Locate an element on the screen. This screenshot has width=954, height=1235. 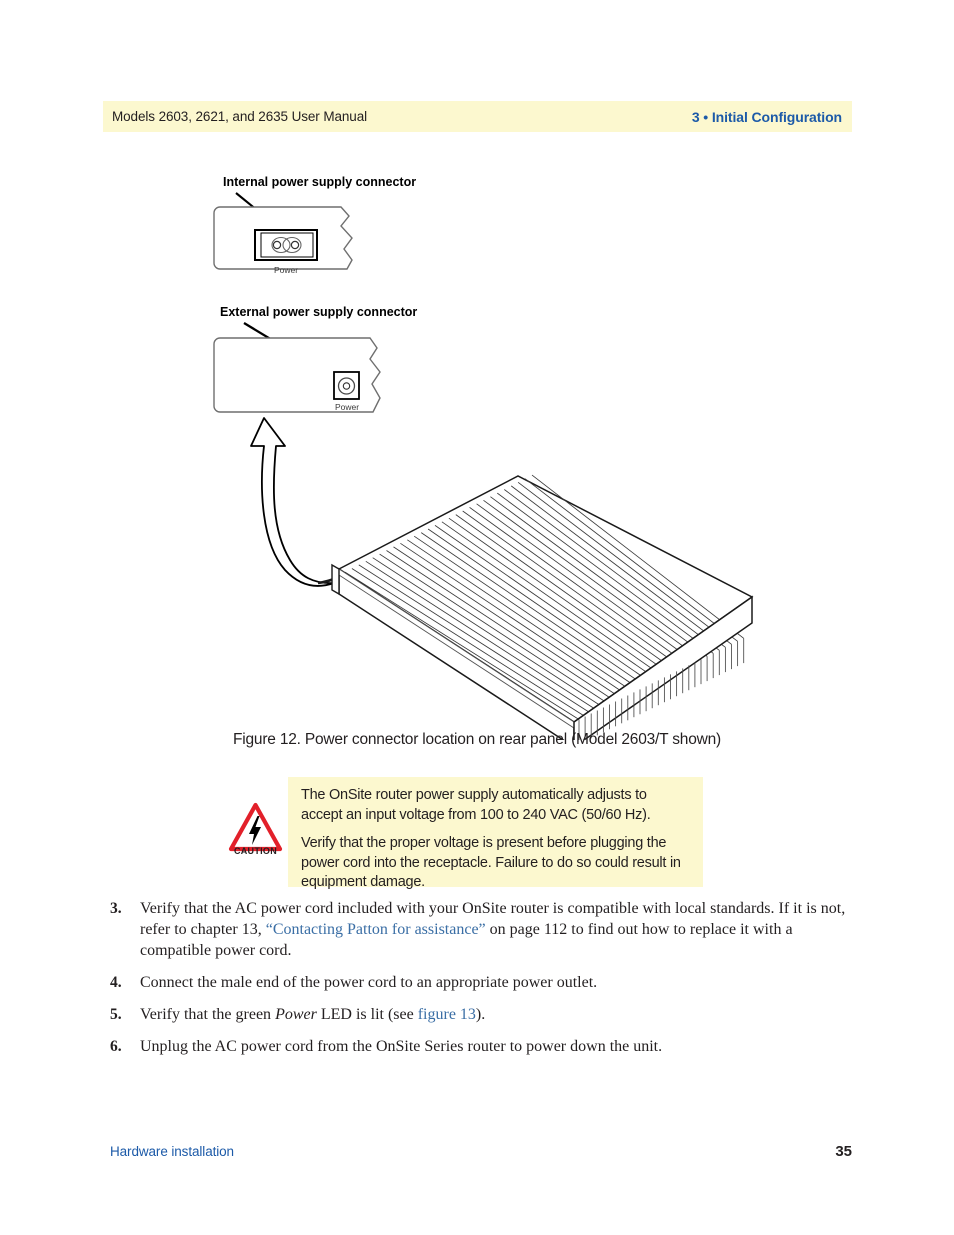
body-text: ). is located at coordinates (480, 1014).